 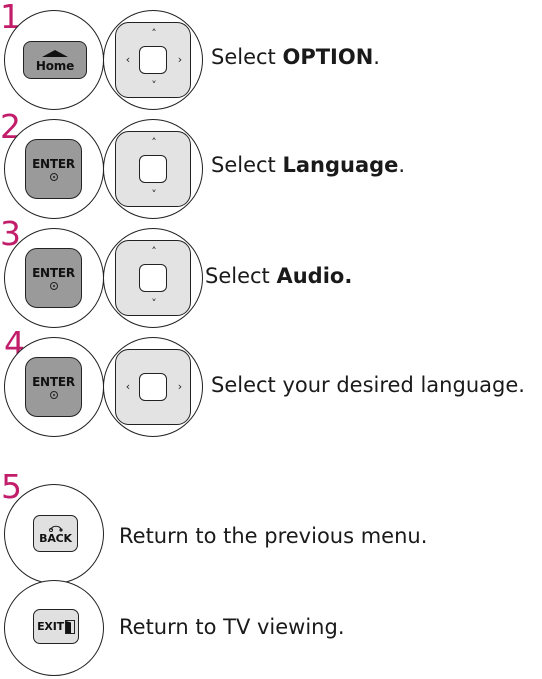 I want to click on home-label: Home, so click(x=55, y=65).